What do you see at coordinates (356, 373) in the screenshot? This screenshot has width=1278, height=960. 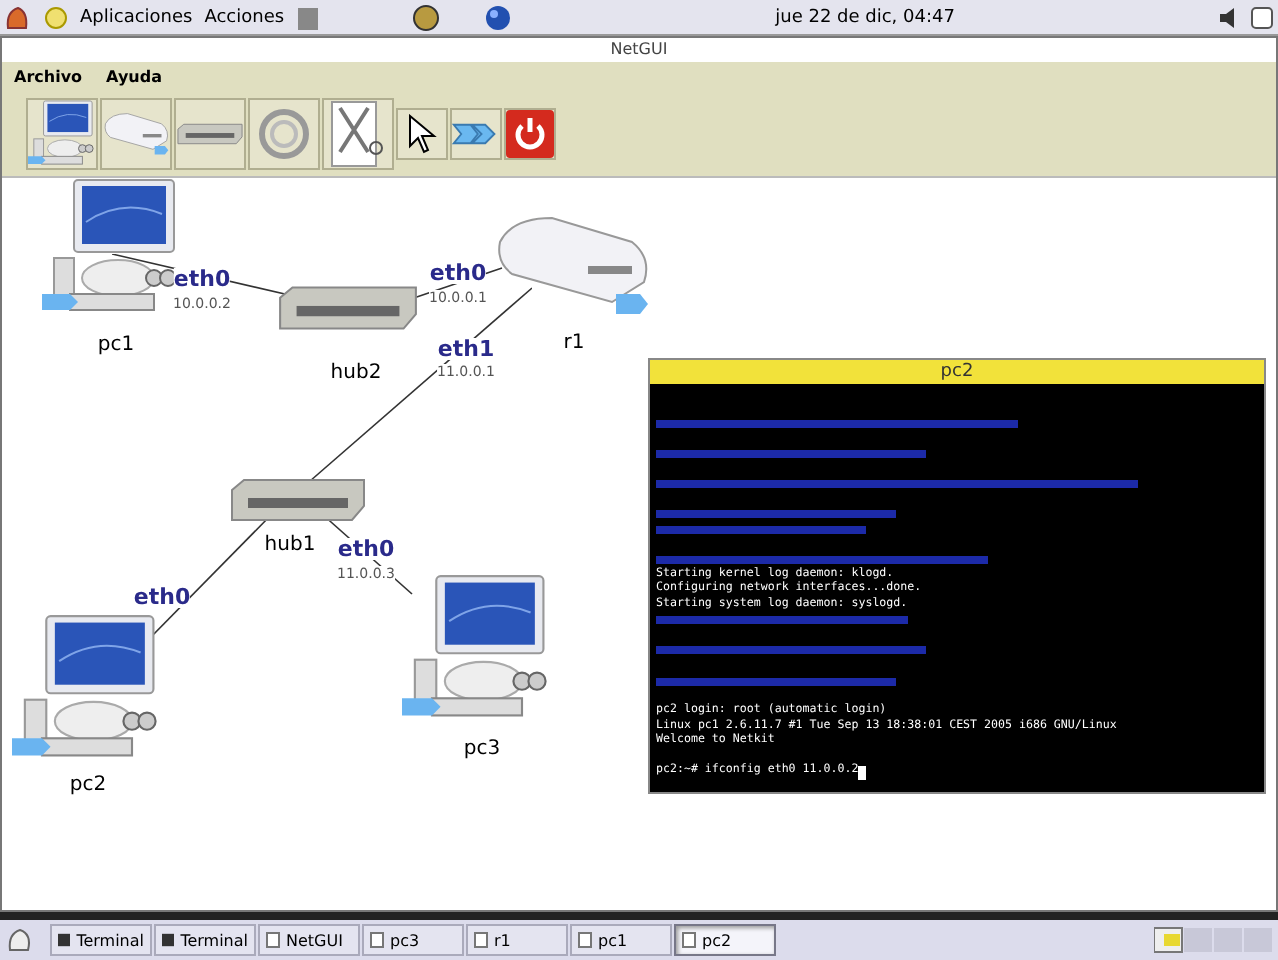 I see `node-label: hub2` at bounding box center [356, 373].